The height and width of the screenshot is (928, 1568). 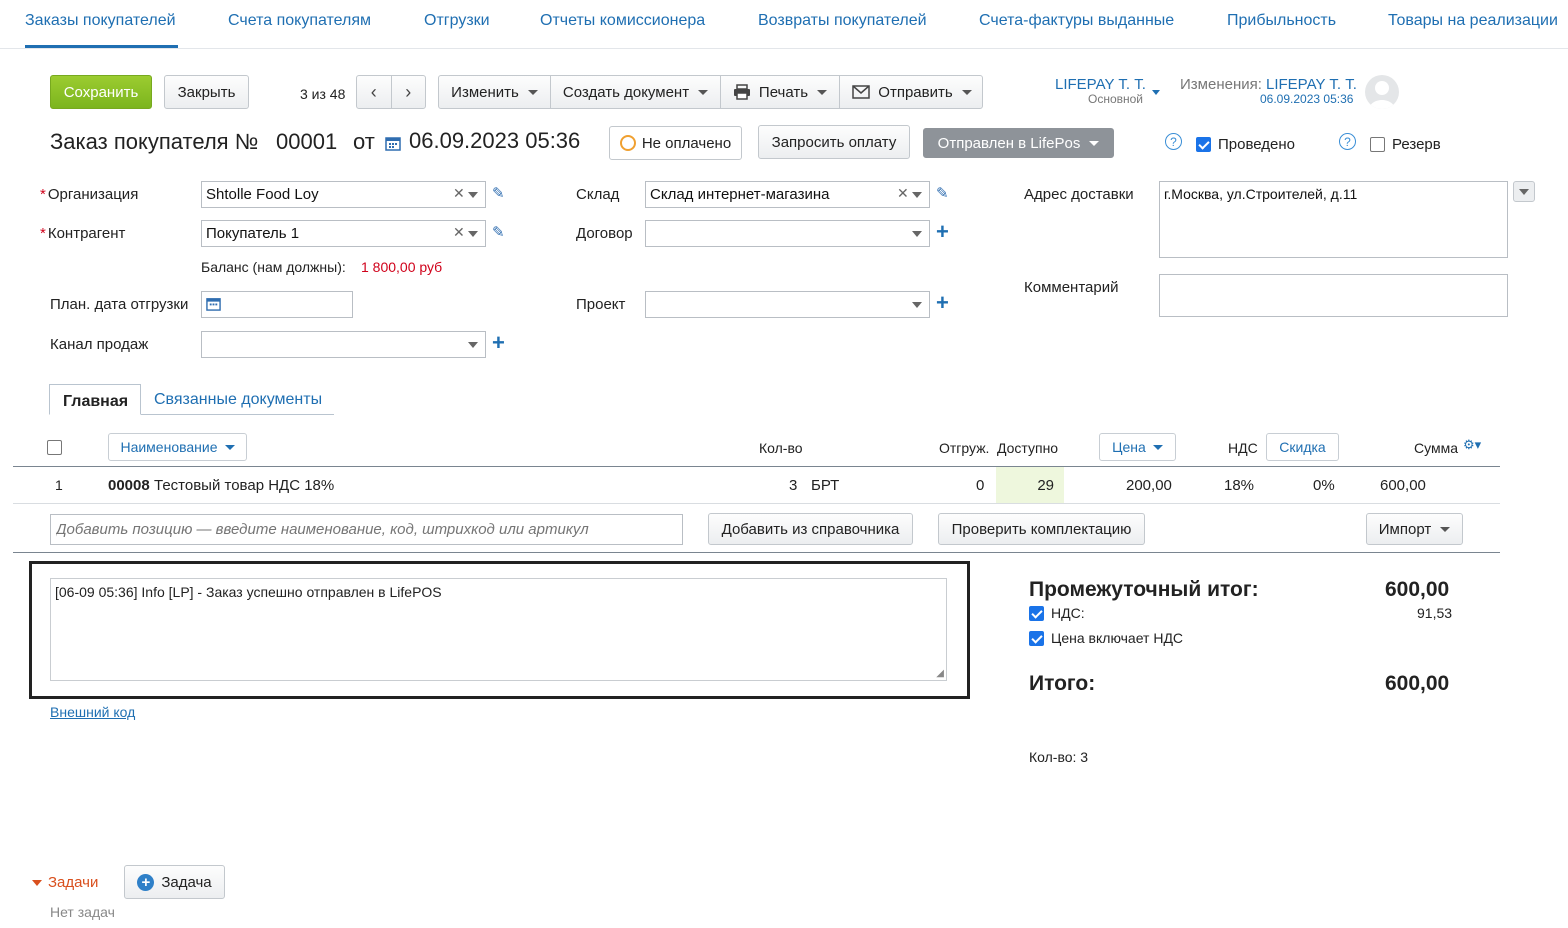 I want to click on discount-header-button: Скидка, so click(x=1302, y=447).